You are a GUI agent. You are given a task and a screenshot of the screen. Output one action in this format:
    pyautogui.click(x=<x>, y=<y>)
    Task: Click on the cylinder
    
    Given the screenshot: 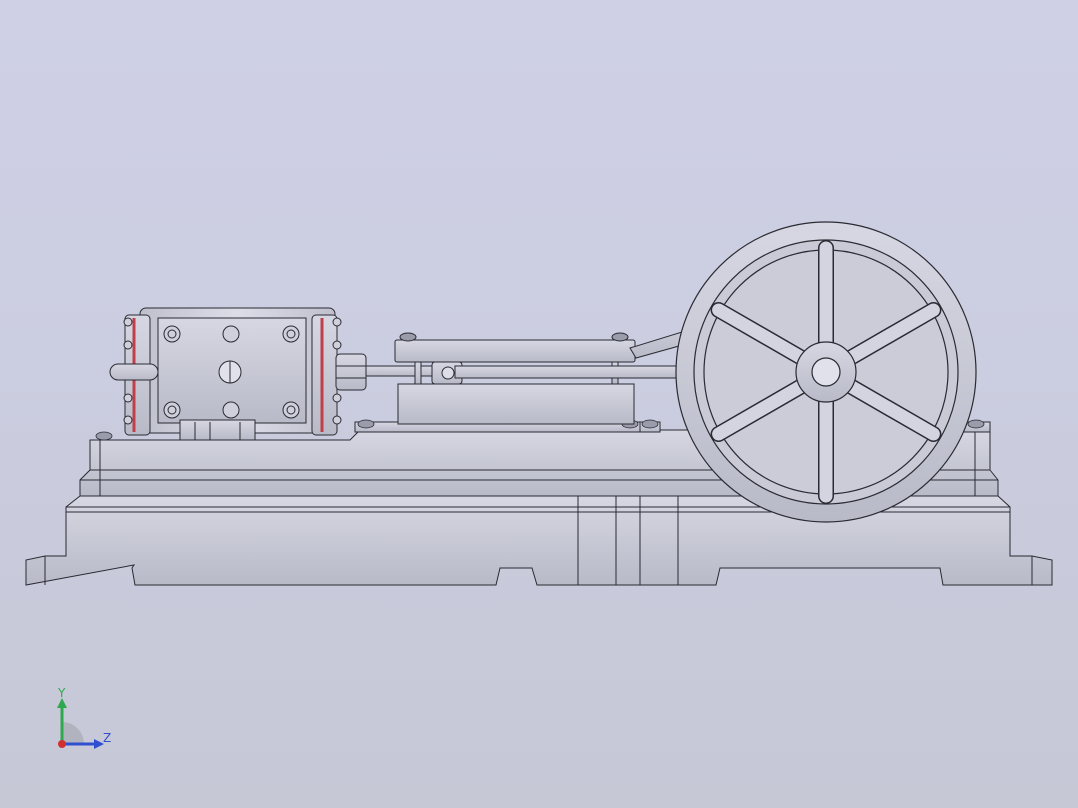 What is the action you would take?
    pyautogui.click(x=225, y=374)
    